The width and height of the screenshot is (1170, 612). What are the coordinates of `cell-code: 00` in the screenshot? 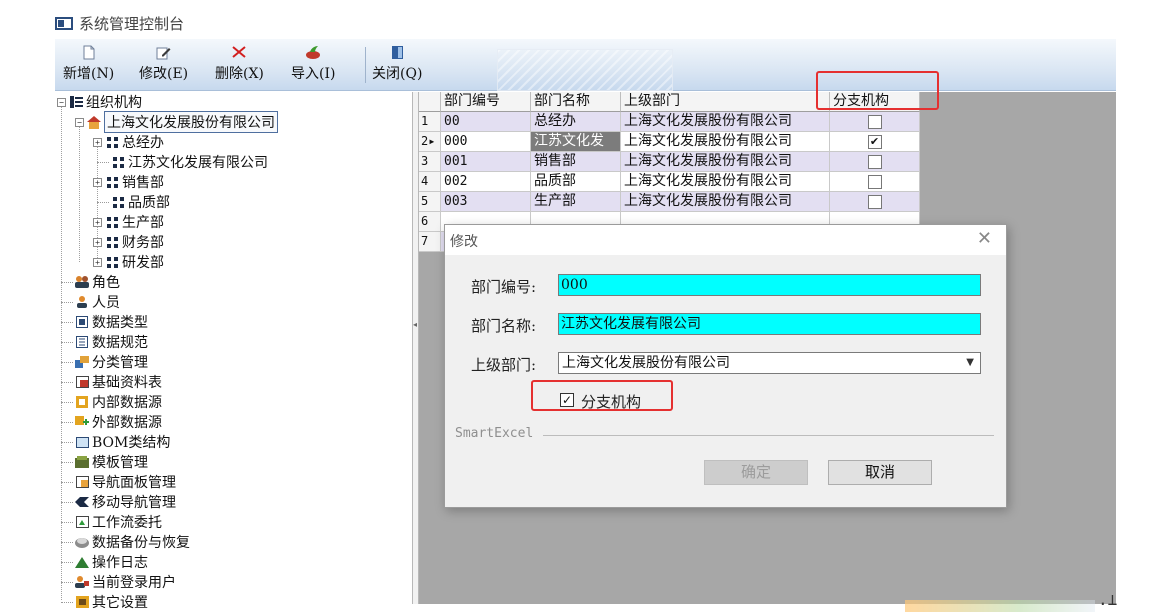 It's located at (486, 122).